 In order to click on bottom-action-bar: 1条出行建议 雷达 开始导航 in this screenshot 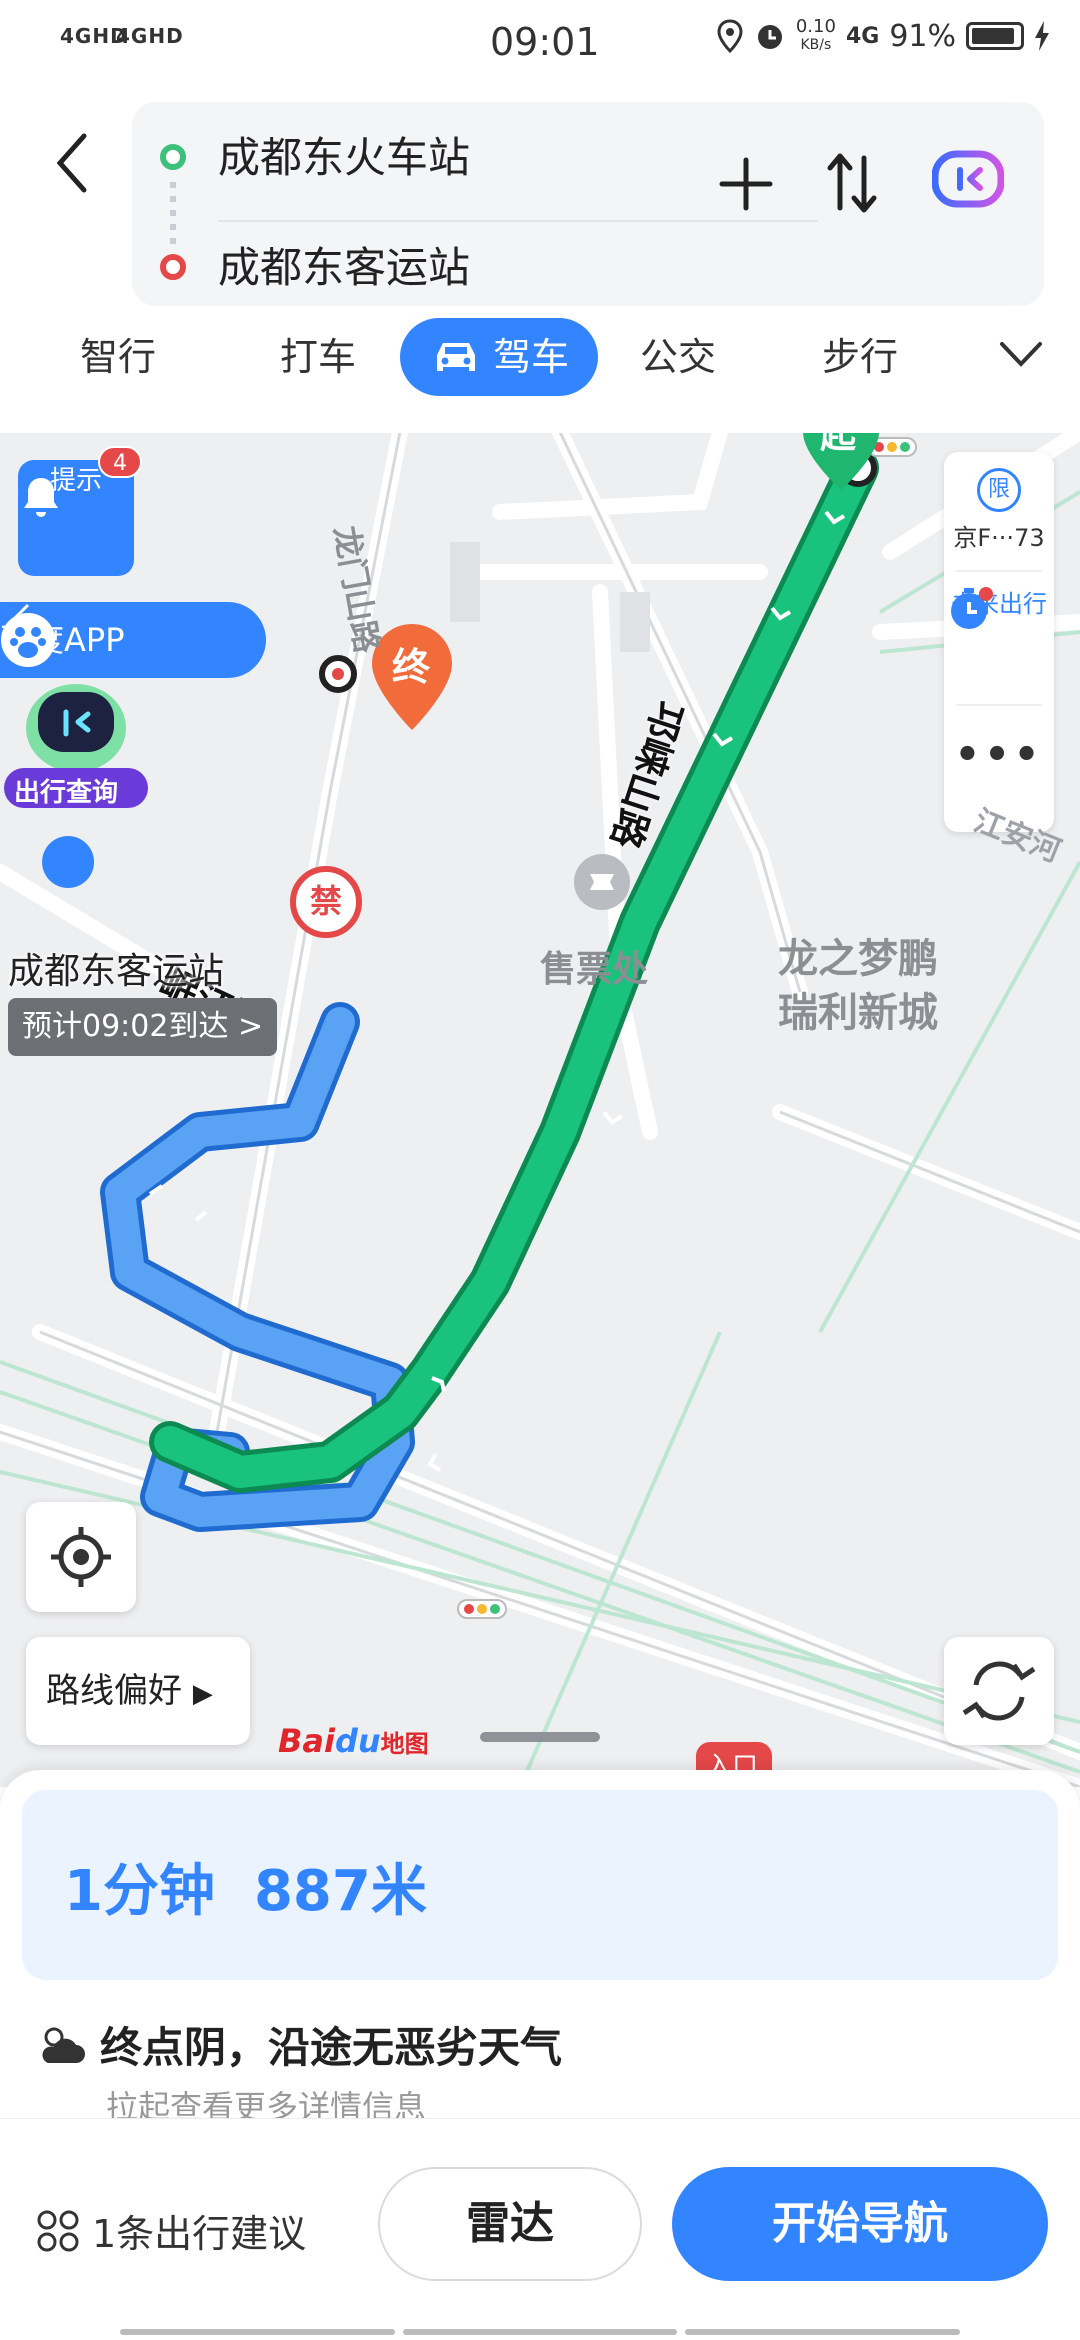, I will do `click(540, 2229)`.